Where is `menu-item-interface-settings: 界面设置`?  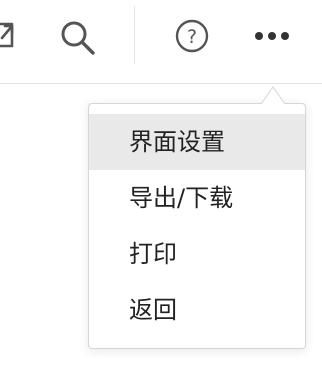
menu-item-interface-settings: 界面设置 is located at coordinates (197, 142).